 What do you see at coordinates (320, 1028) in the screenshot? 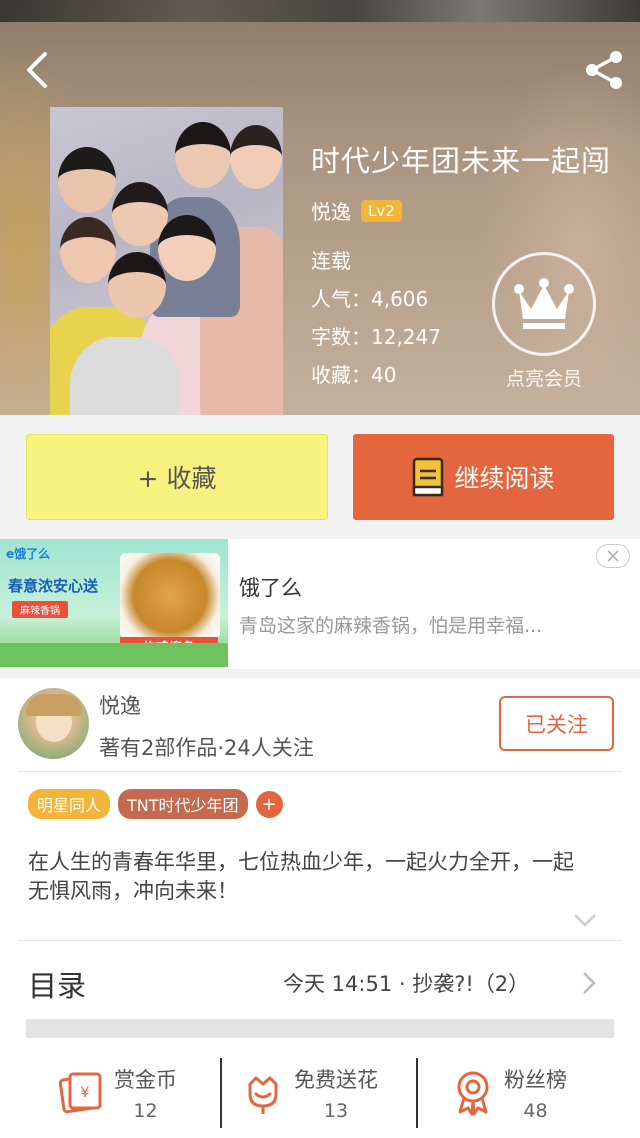
I see `section-divider-bar` at bounding box center [320, 1028].